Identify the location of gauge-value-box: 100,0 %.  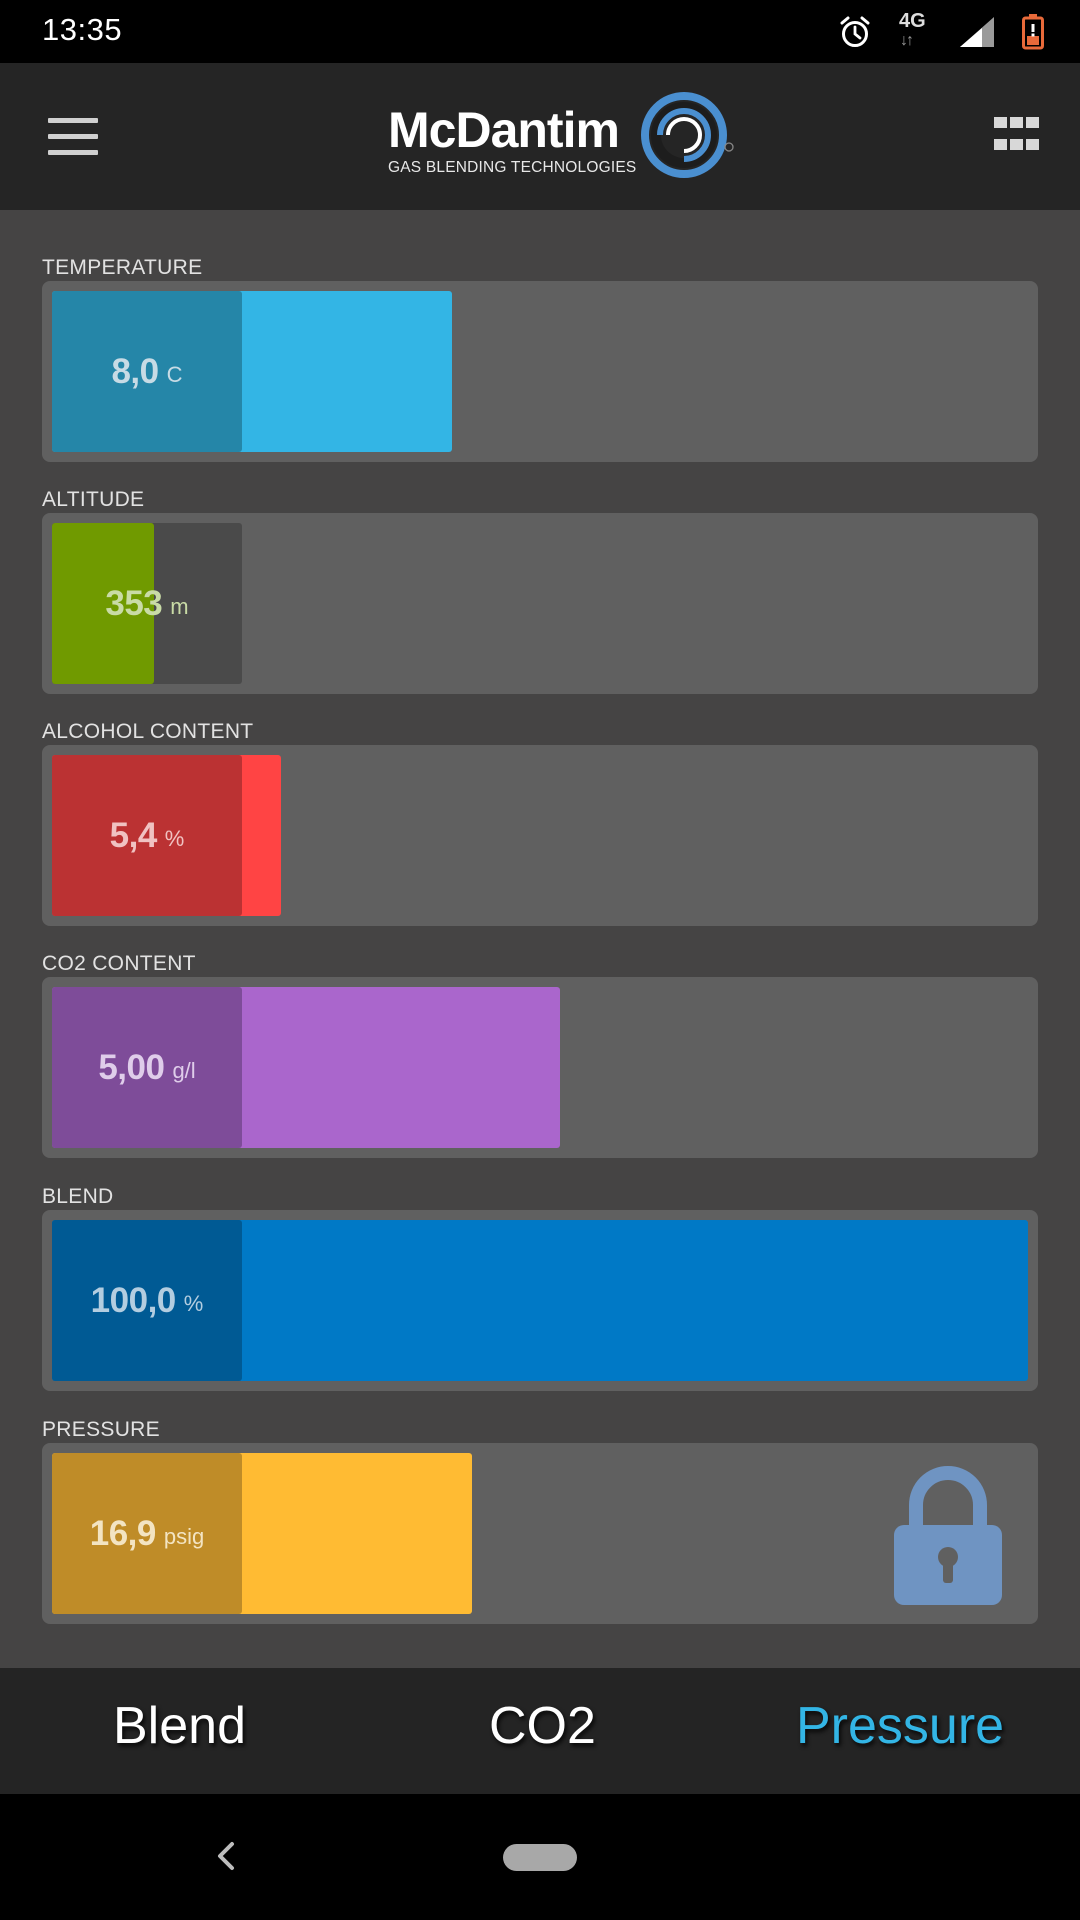
(147, 1300).